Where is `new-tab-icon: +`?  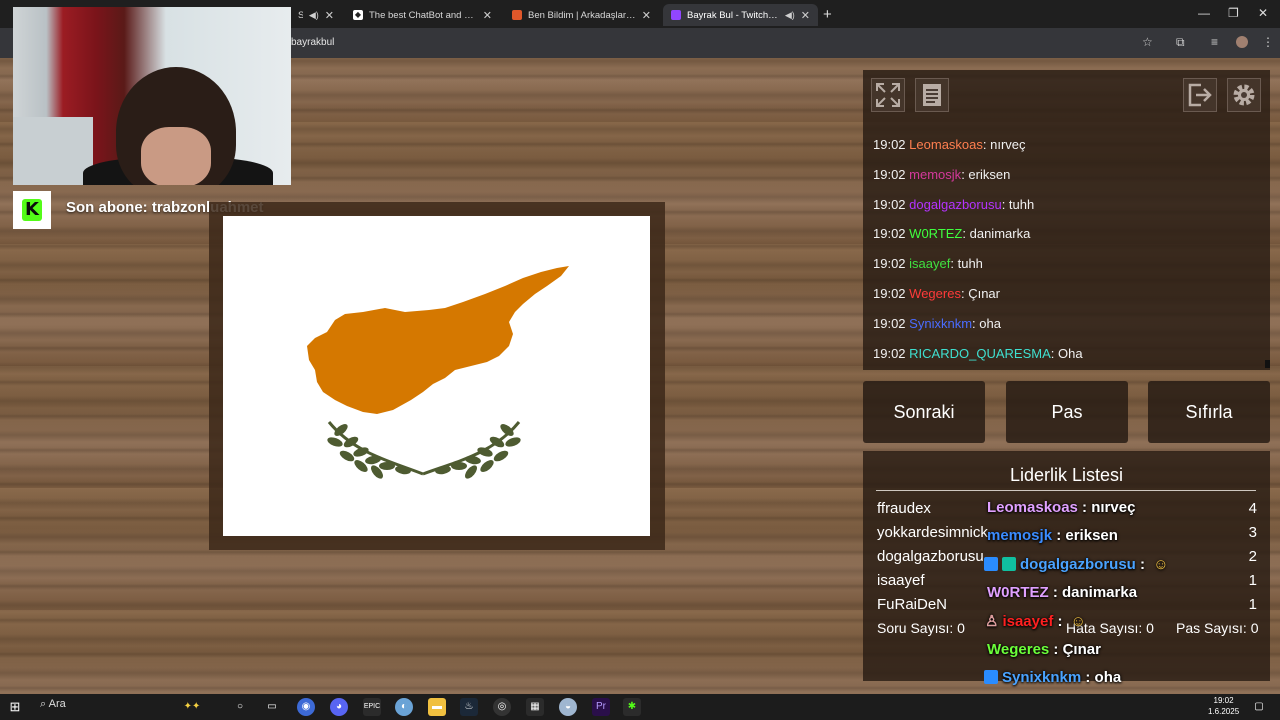 new-tab-icon: + is located at coordinates (827, 14).